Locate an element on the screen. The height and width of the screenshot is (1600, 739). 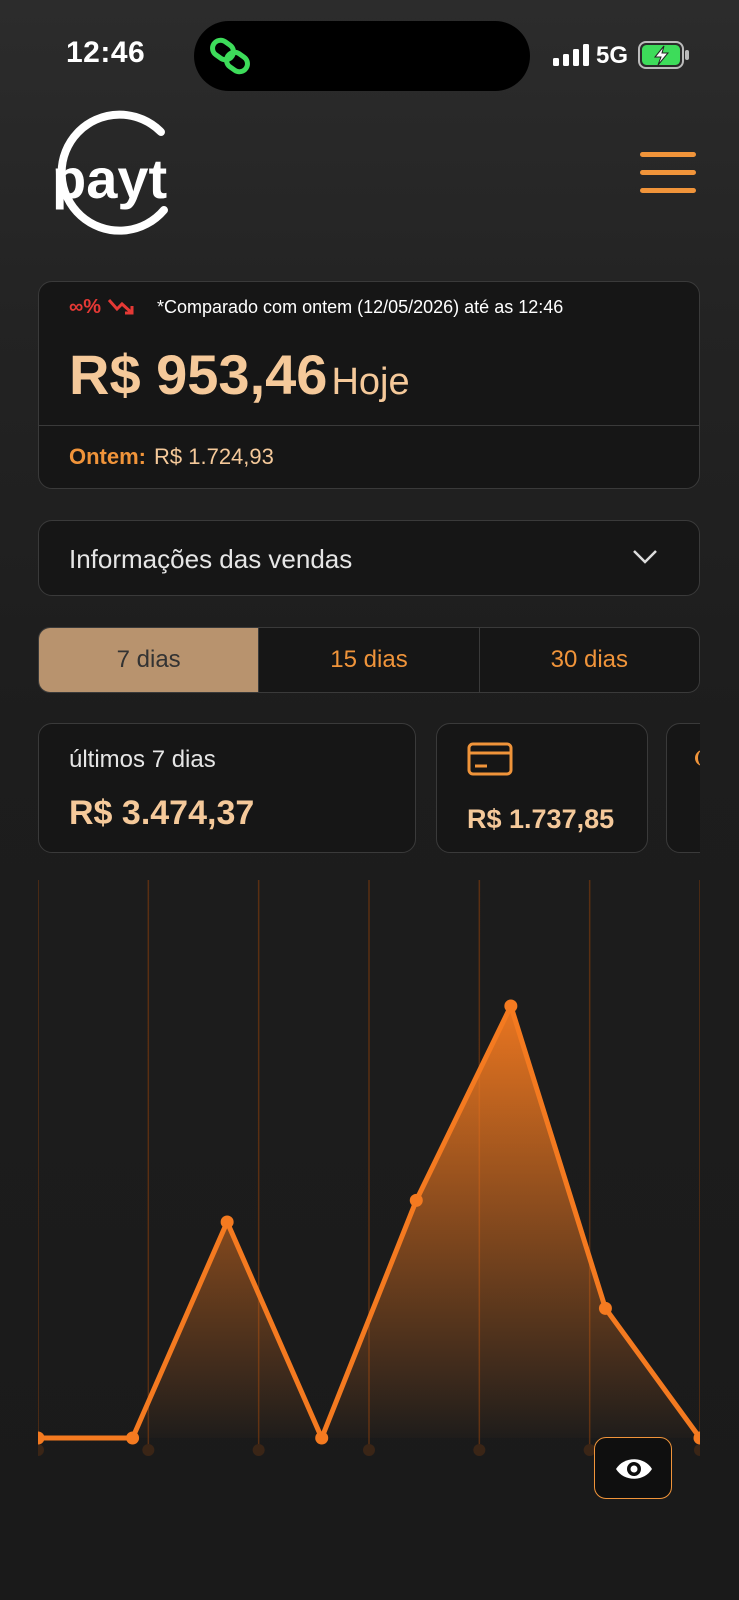
menu-button is located at coordinates (669, 174).